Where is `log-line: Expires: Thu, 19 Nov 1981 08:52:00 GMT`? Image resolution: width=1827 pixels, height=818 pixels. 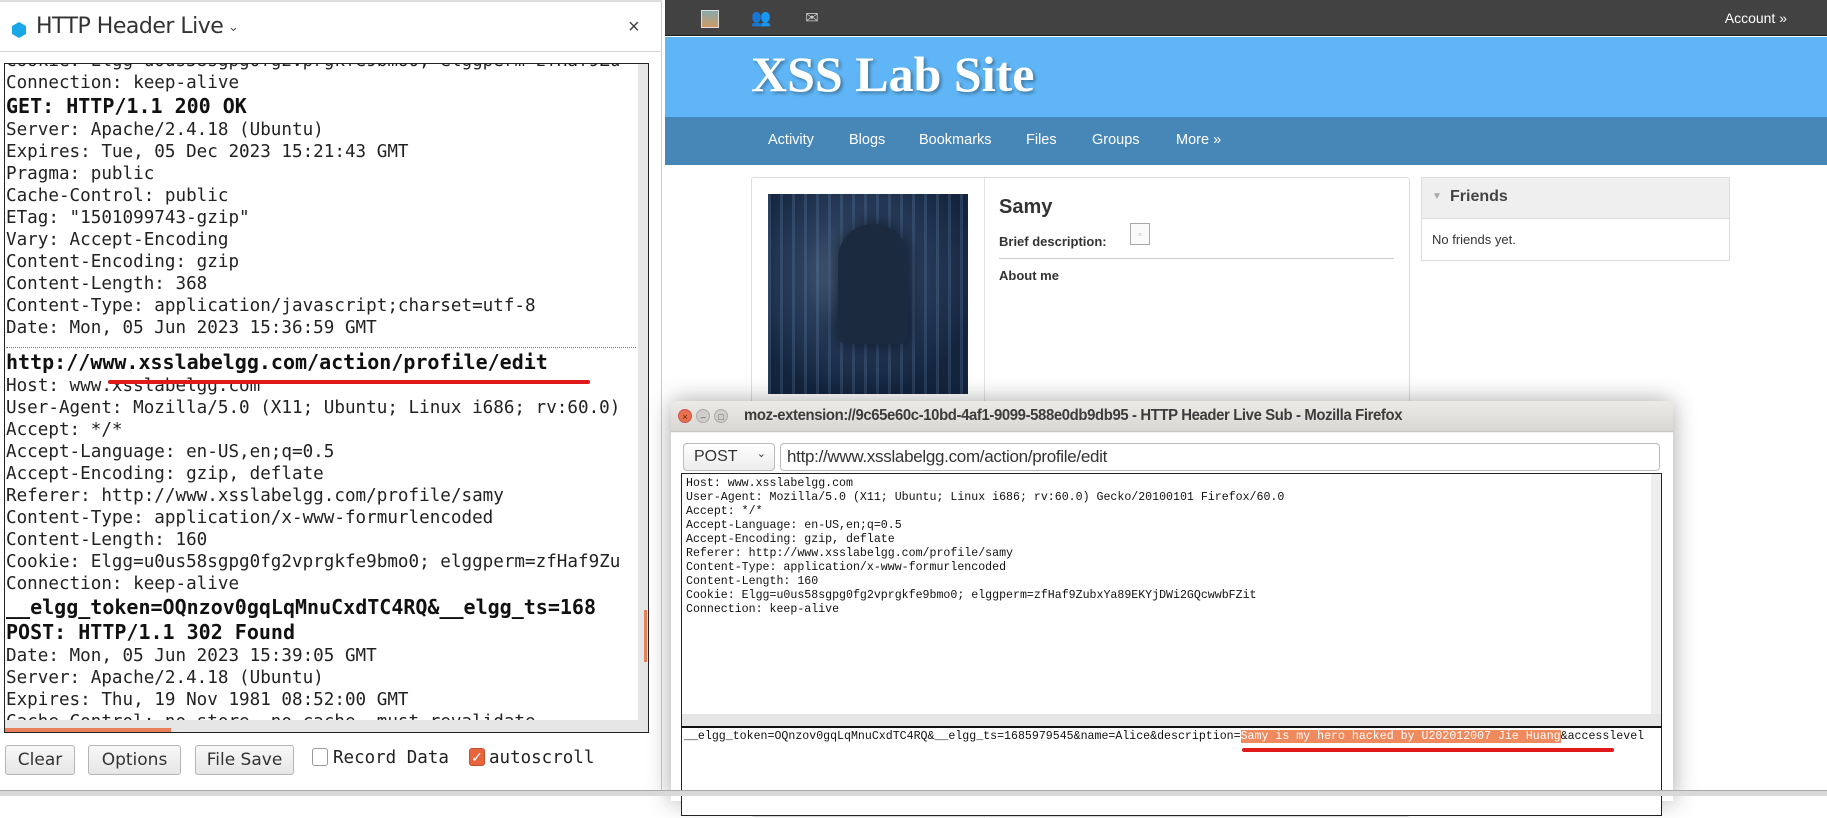 log-line: Expires: Thu, 19 Nov 1981 08:52:00 GMT is located at coordinates (207, 700).